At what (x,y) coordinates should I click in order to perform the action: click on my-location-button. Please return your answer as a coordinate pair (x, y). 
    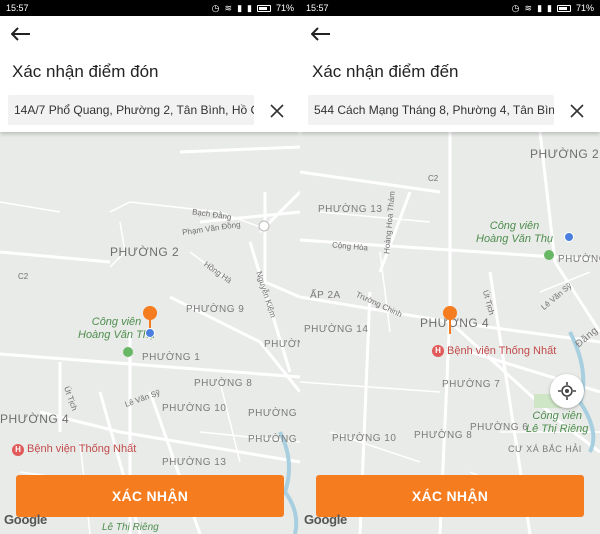
    Looking at the image, I should click on (567, 391).